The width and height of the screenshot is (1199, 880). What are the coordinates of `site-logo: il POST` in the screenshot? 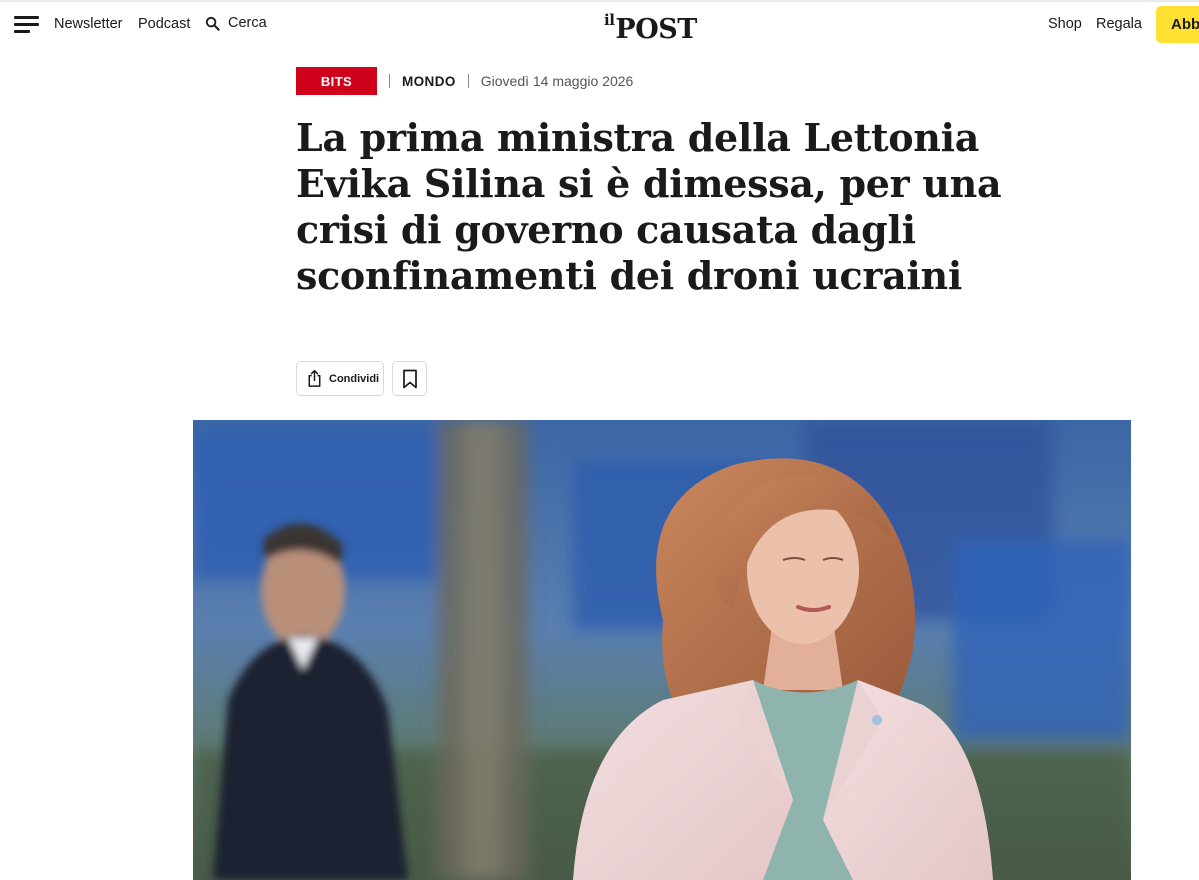 It's located at (650, 26).